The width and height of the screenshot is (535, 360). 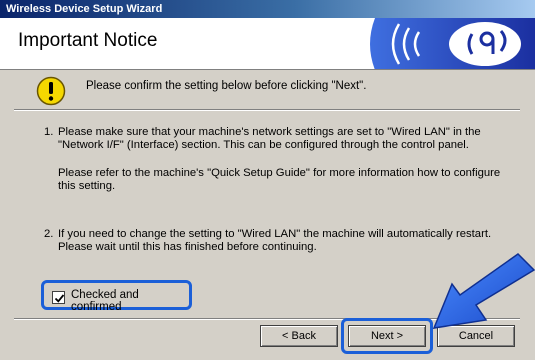 I want to click on page-title: Important Notice, so click(x=88, y=40).